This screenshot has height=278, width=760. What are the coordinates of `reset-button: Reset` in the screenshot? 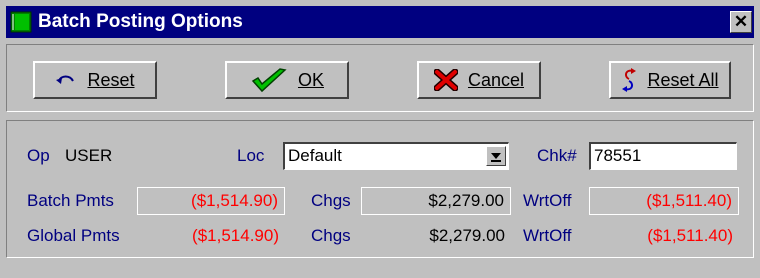 It's located at (95, 80).